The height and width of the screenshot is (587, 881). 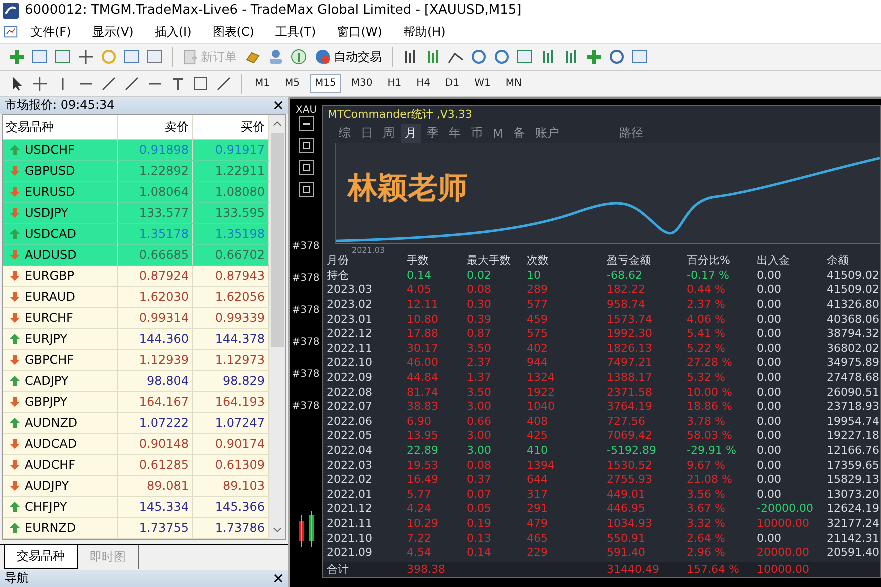 What do you see at coordinates (625, 275) in the screenshot?
I see `table-cell-text: -68.62` at bounding box center [625, 275].